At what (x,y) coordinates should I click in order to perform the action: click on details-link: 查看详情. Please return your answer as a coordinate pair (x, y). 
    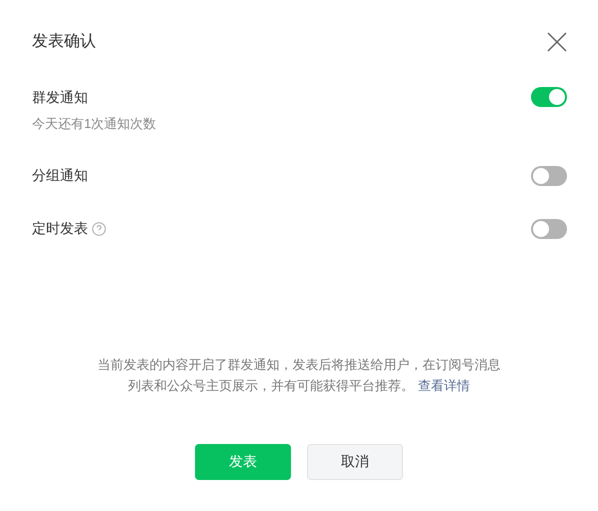
    Looking at the image, I should click on (444, 385).